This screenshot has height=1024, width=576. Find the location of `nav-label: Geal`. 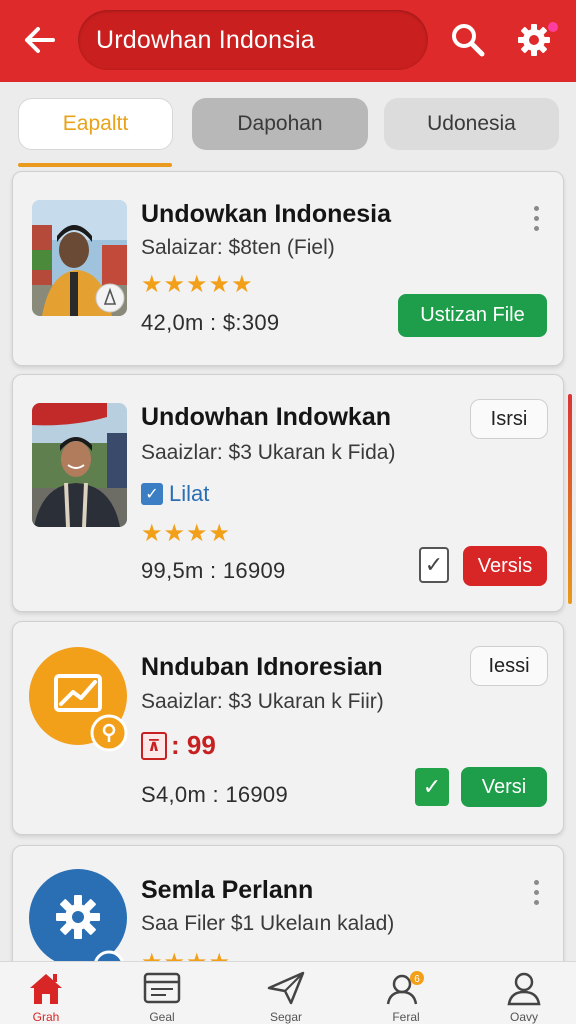

nav-label: Geal is located at coordinates (162, 1017).